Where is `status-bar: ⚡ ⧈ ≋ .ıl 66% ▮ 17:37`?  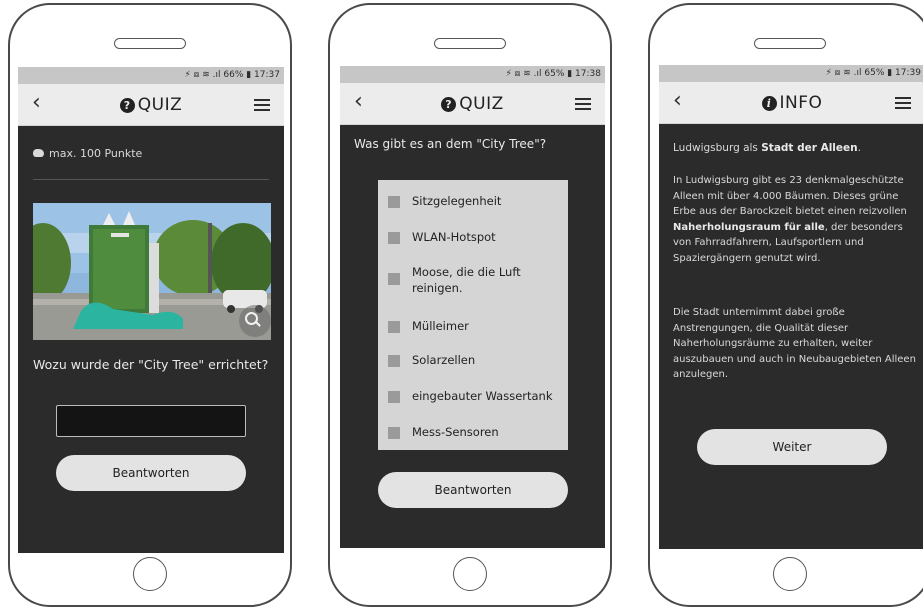 status-bar: ⚡ ⧈ ≋ .ıl 66% ▮ 17:37 is located at coordinates (151, 75).